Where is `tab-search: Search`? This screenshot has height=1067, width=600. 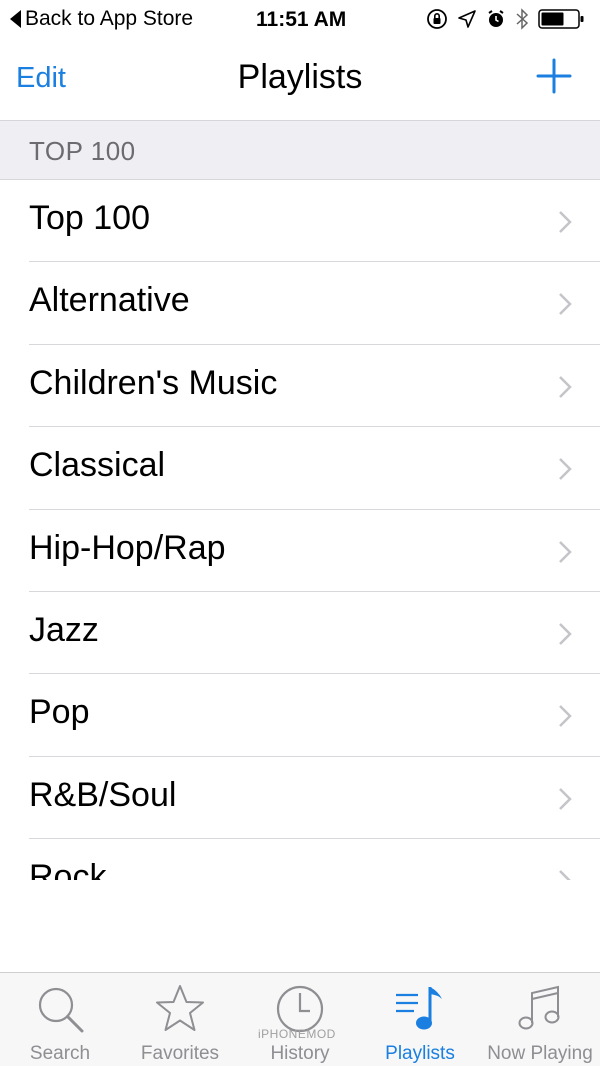
tab-search: Search is located at coordinates (60, 1020).